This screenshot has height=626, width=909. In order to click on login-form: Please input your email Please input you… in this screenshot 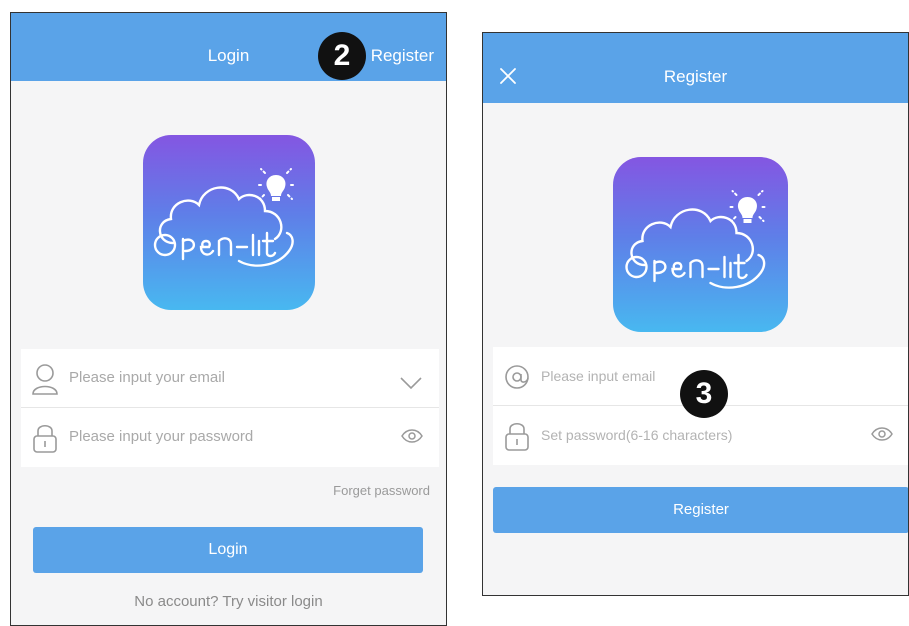, I will do `click(230, 408)`.